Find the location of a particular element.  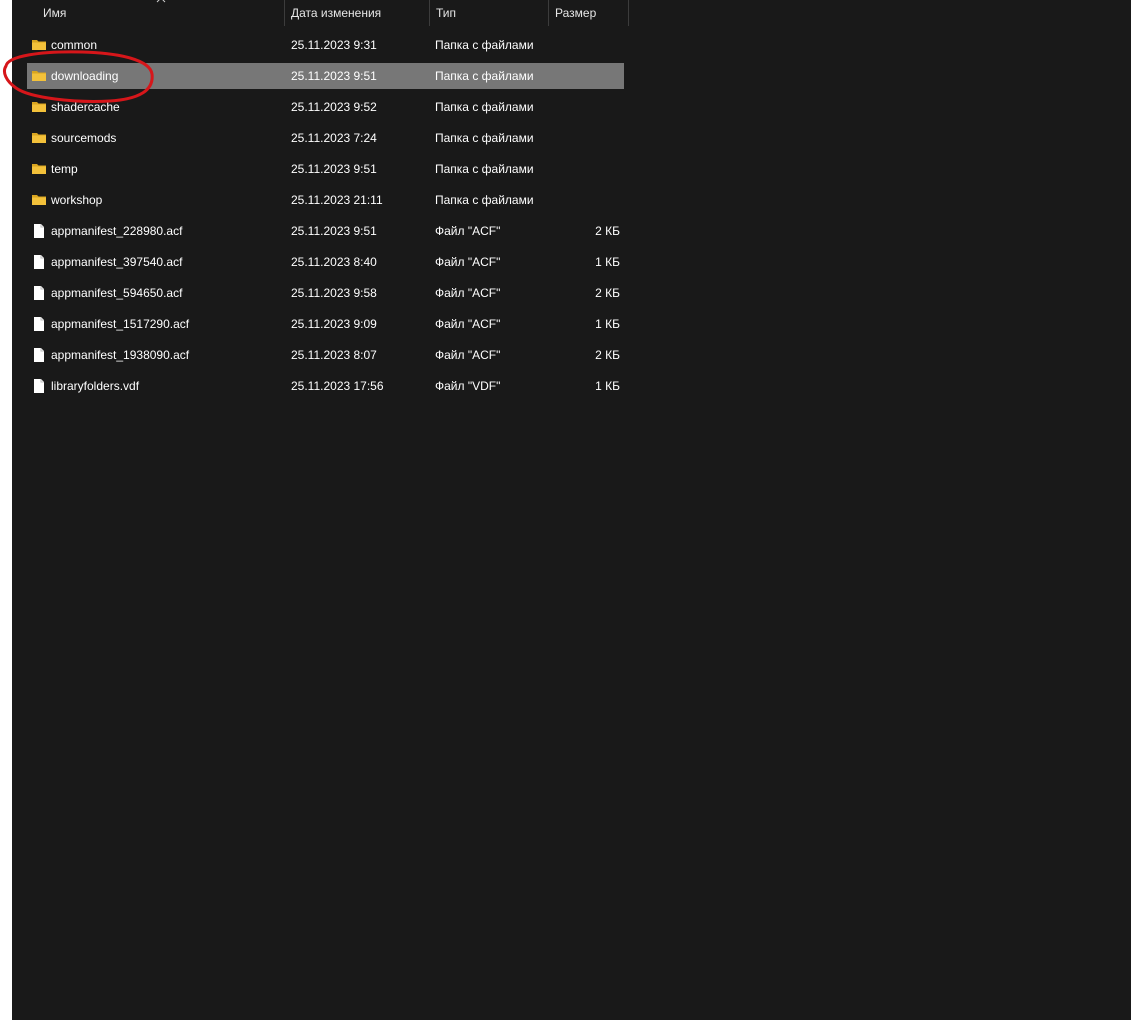

column-header: Имя Дата изменения Тип Размер is located at coordinates (320, 13).